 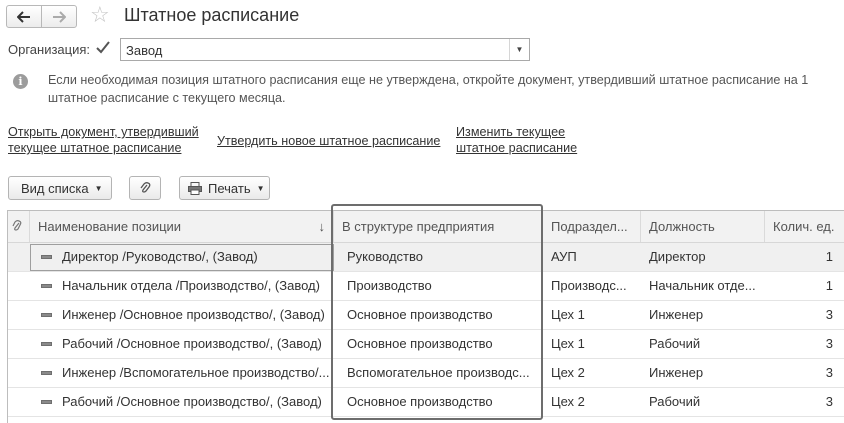 What do you see at coordinates (422, 17) in the screenshot?
I see `title-bar: ☆ Штатное расписание` at bounding box center [422, 17].